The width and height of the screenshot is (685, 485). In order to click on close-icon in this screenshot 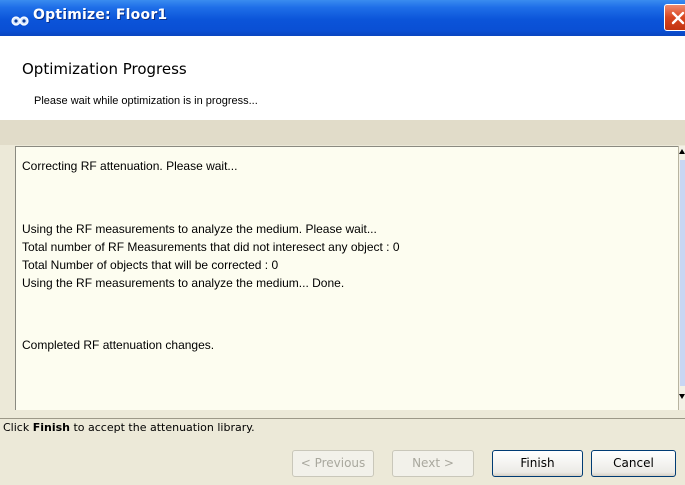, I will do `click(678, 18)`.